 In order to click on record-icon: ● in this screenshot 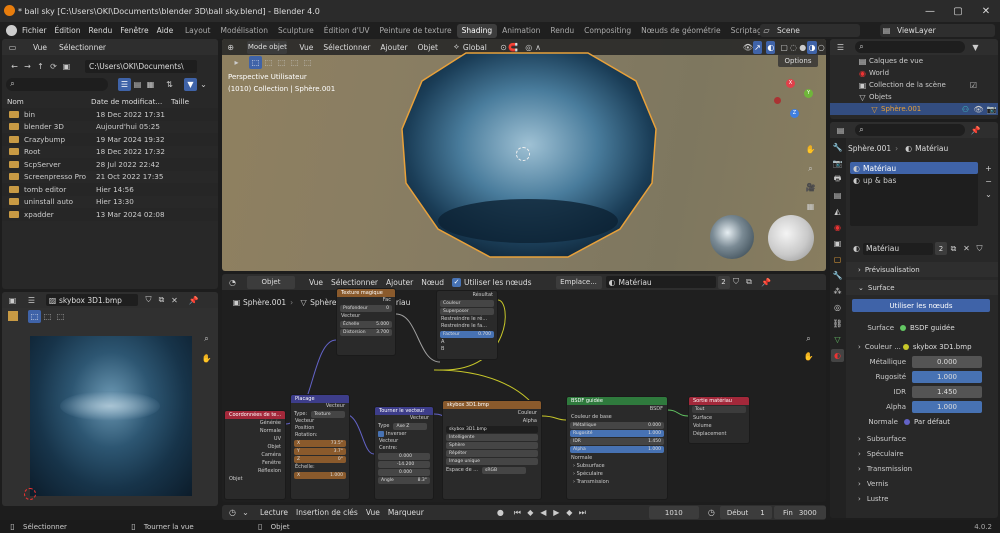, I will do `click(500, 512)`.